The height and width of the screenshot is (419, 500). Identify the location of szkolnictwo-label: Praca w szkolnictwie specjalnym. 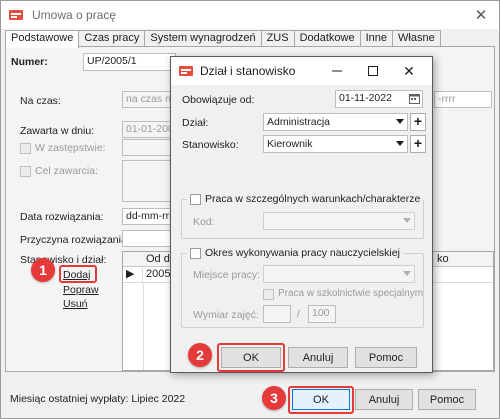
(351, 293).